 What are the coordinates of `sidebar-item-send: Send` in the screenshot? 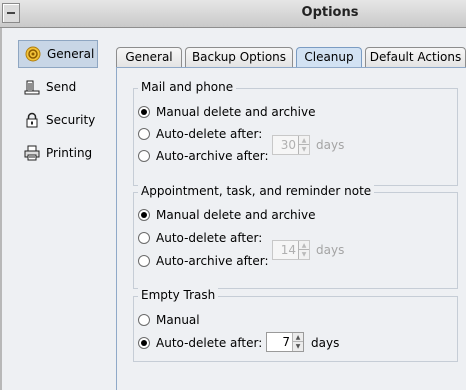 It's located at (58, 87).